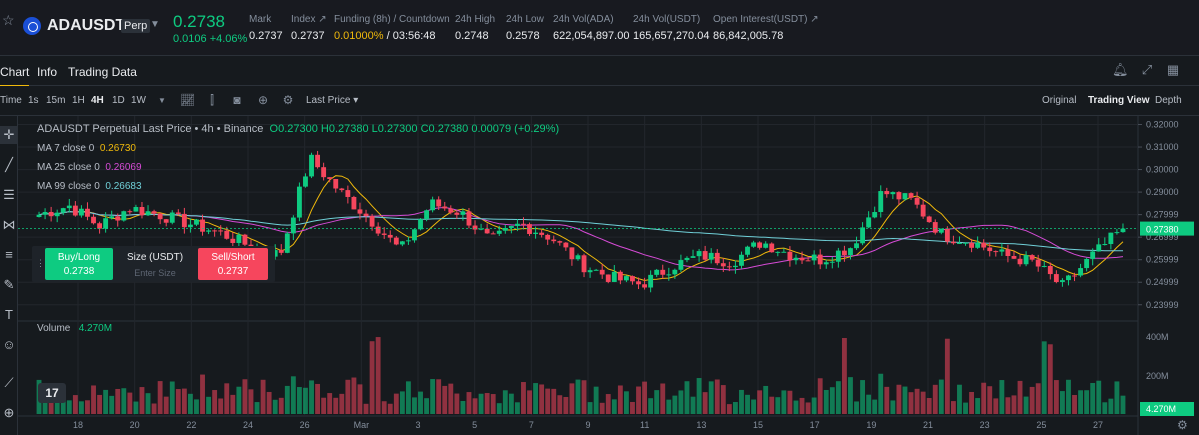 Image resolution: width=1199 pixels, height=435 pixels. Describe the element at coordinates (9, 315) in the screenshot. I see `text-tool-icon: T` at that location.